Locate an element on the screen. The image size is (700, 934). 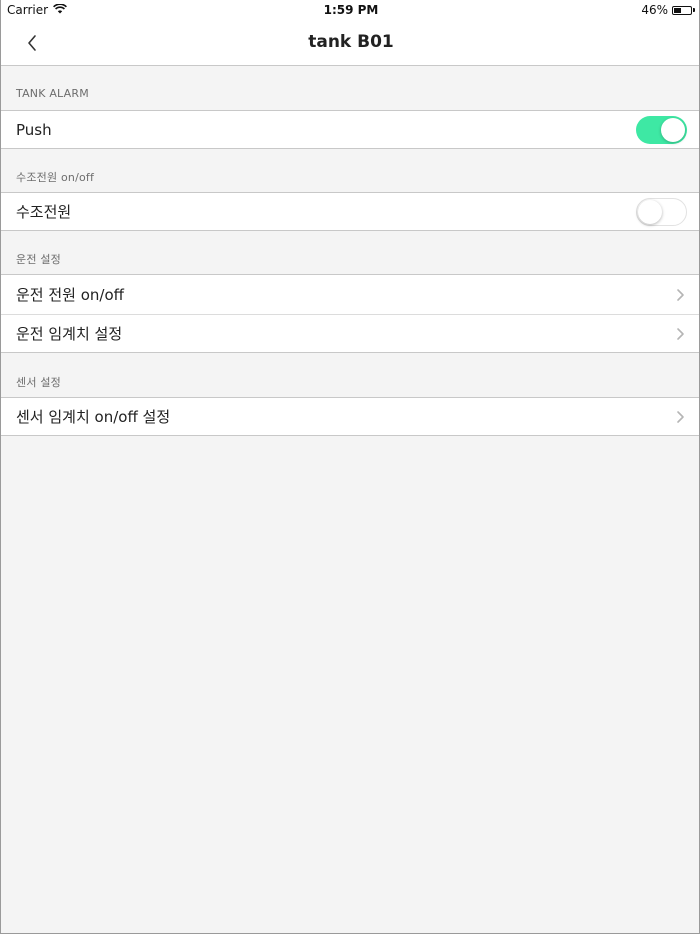
tank-power-toggle is located at coordinates (661, 212).